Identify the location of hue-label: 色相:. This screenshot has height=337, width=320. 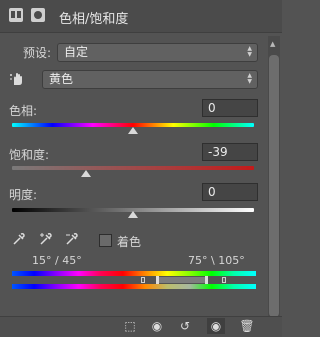
(23, 111).